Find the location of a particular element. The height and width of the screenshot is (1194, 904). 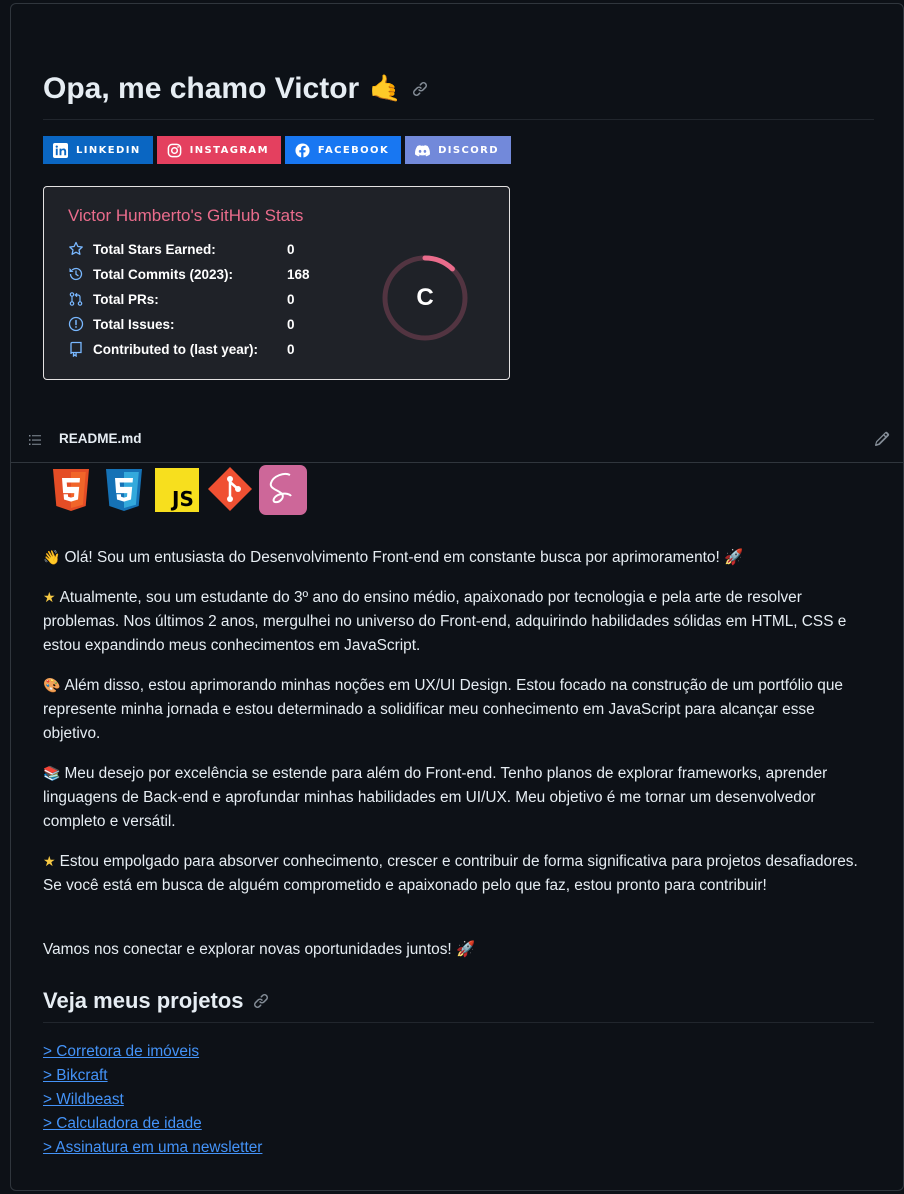

stat-label: Contributed to (last year): is located at coordinates (176, 349).